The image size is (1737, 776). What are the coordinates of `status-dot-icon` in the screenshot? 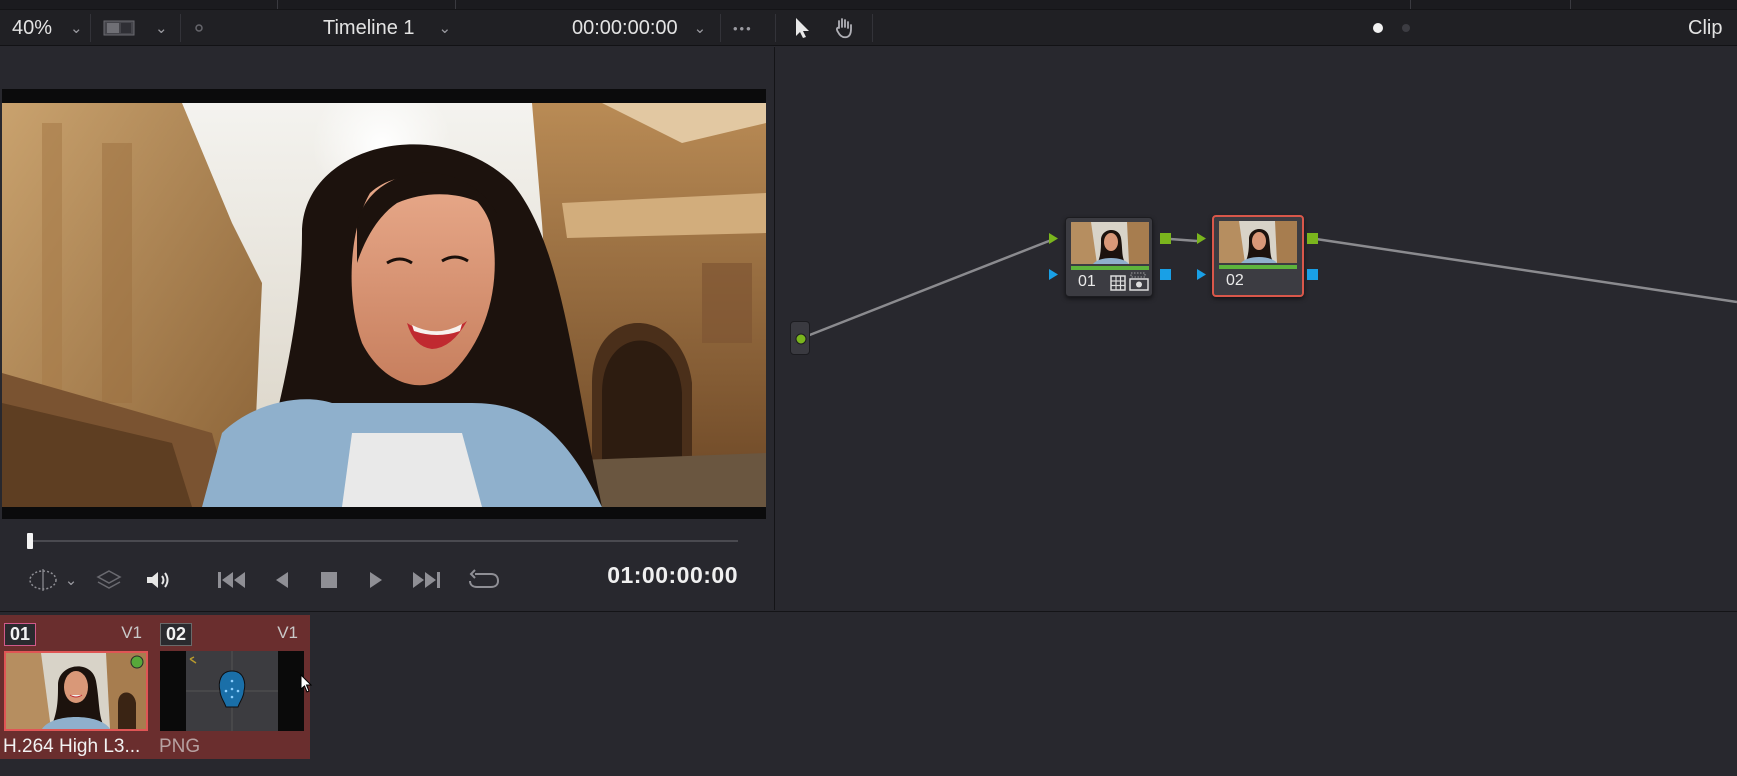 It's located at (137, 662).